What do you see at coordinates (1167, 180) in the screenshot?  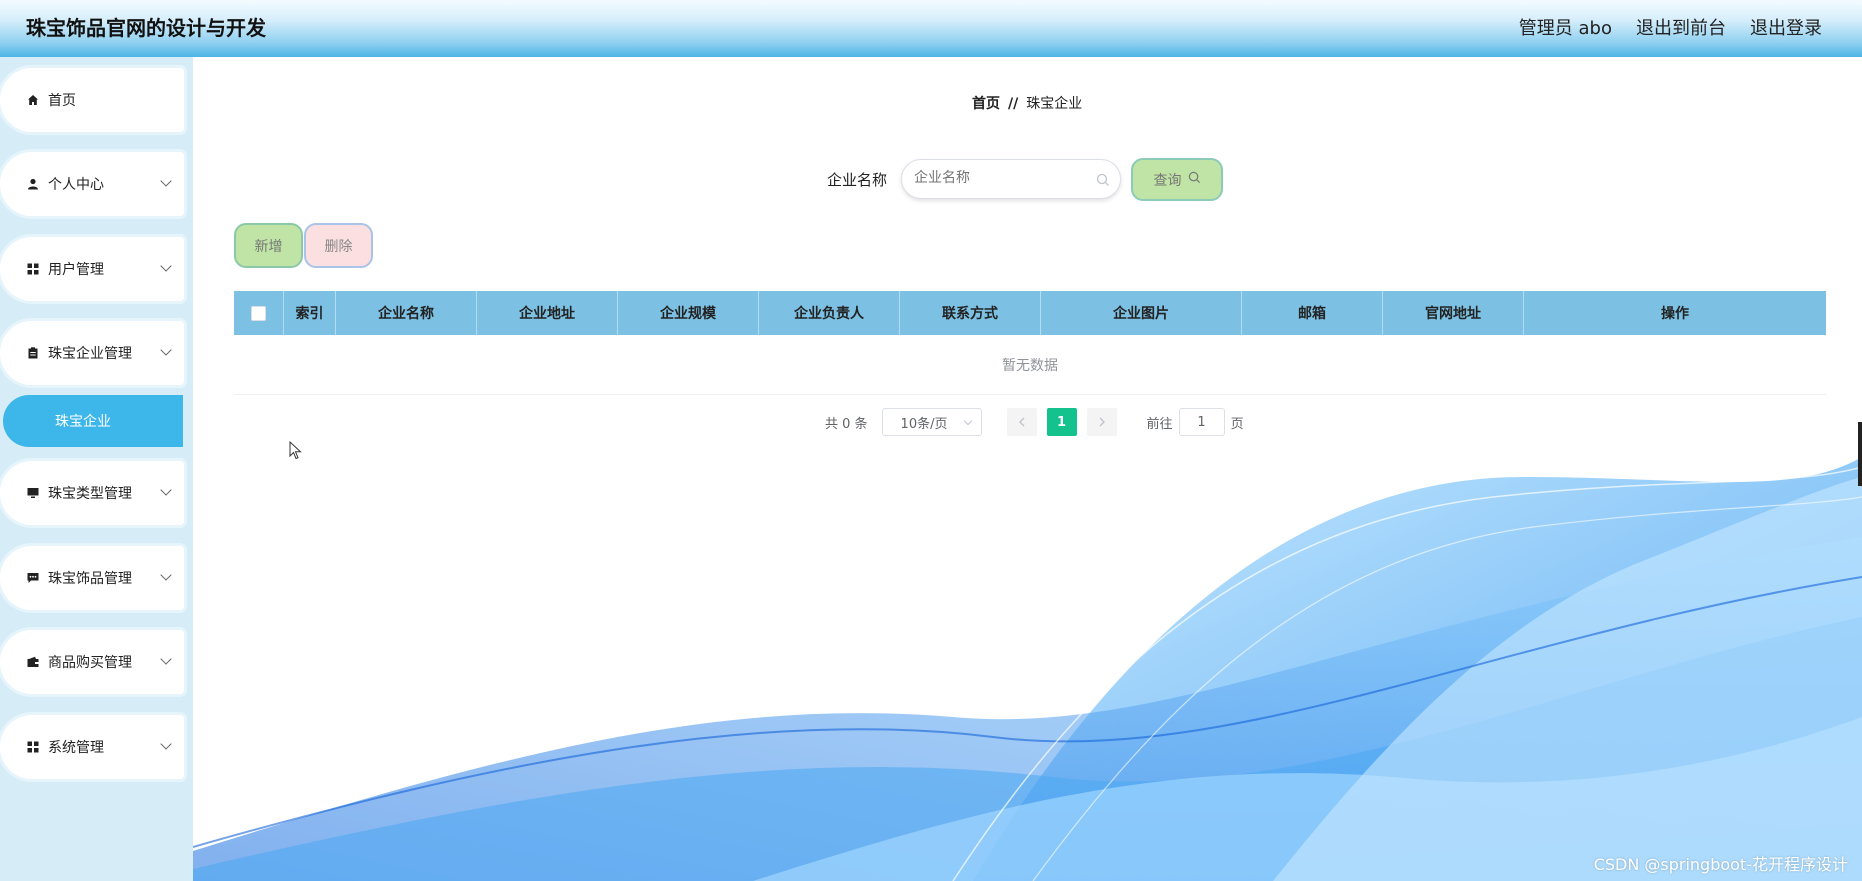 I see `query-button-label: 查询` at bounding box center [1167, 180].